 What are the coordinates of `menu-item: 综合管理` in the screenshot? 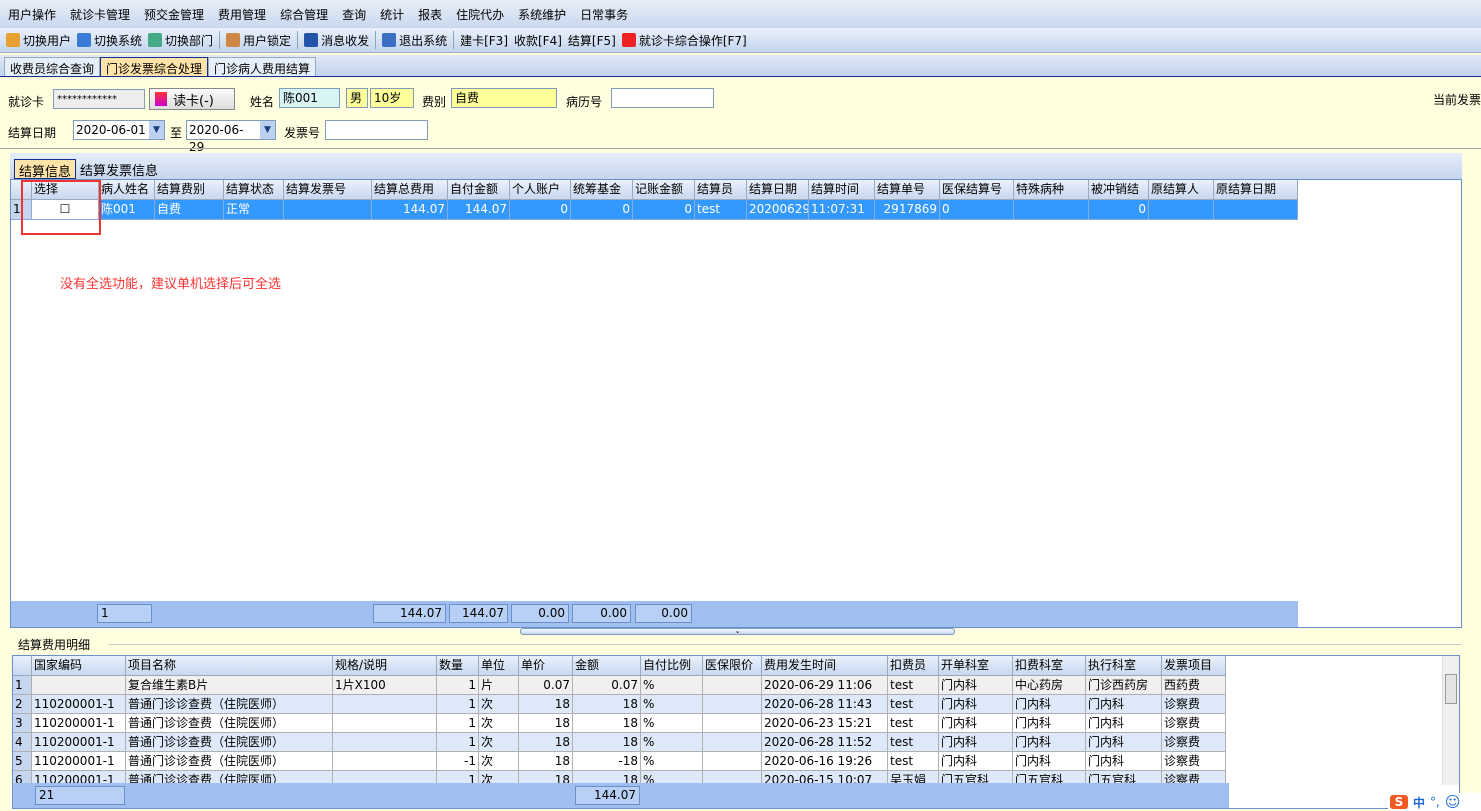 It's located at (304, 14).